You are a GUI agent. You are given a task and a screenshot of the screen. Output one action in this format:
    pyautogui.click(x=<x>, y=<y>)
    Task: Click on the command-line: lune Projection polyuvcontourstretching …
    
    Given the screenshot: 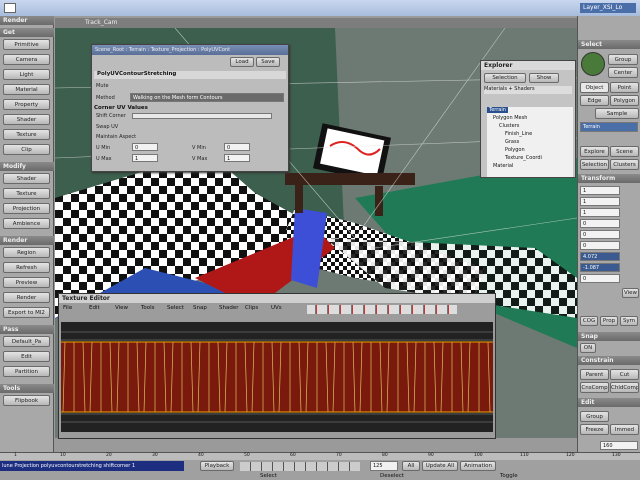 What is the action you would take?
    pyautogui.click(x=92, y=466)
    